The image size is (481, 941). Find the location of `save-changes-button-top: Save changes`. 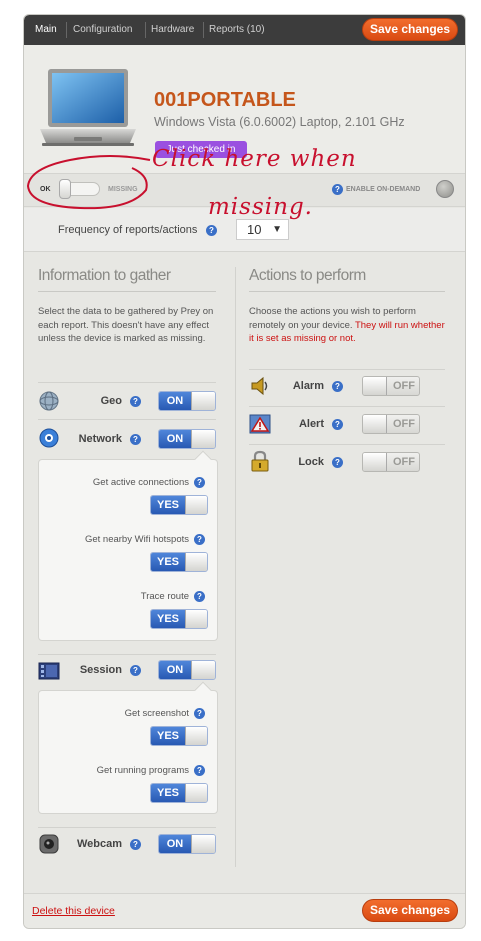

save-changes-button-top: Save changes is located at coordinates (410, 29).